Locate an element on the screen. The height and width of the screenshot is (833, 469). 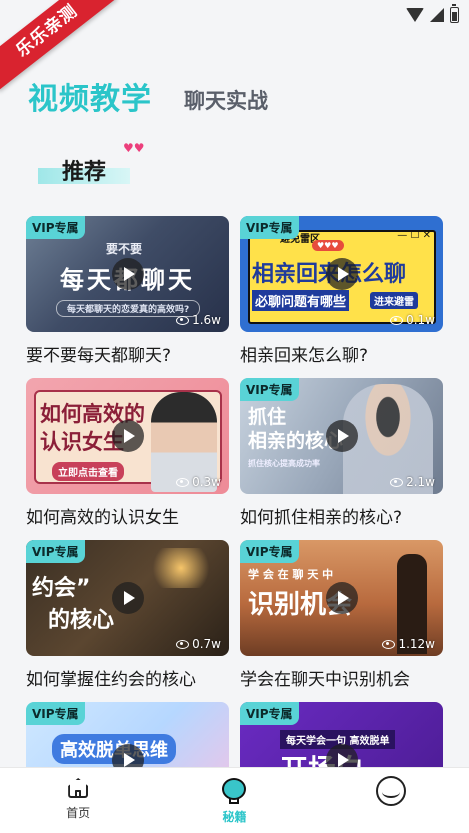
video-card: 约会” 的核心 VIP专属 0.7w 如何掌握住约会的核心 is located at coordinates (127, 615).